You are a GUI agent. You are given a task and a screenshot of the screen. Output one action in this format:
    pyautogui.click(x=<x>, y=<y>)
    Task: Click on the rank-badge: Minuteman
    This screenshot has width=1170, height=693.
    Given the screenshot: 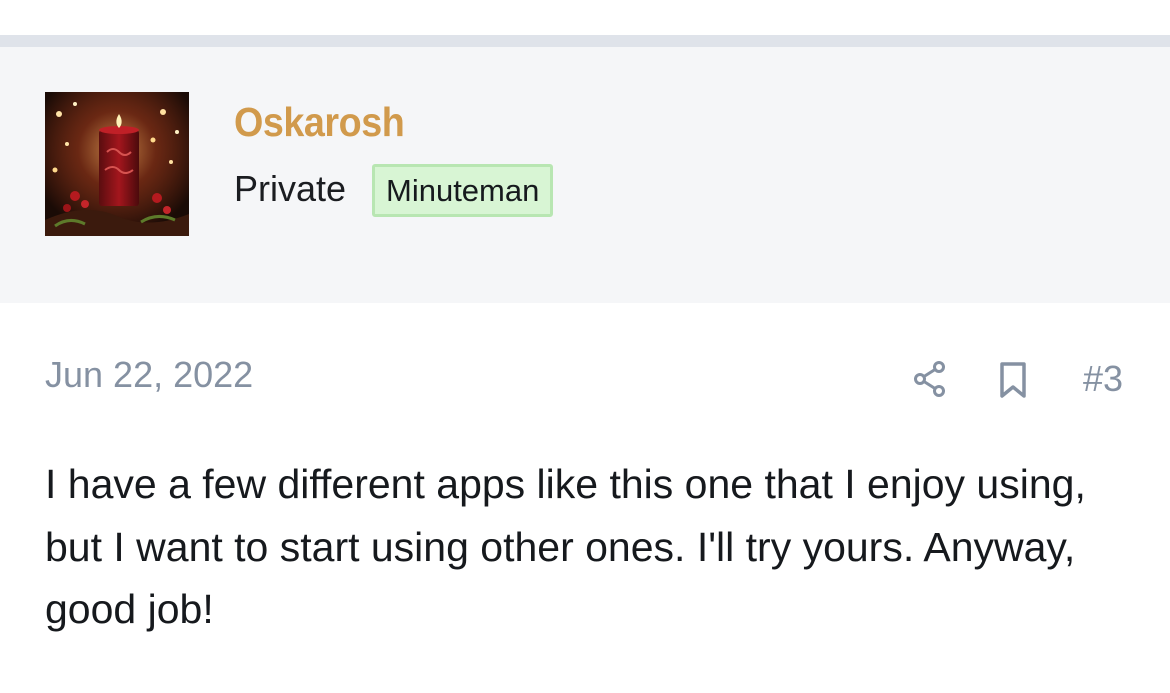 What is the action you would take?
    pyautogui.click(x=463, y=190)
    